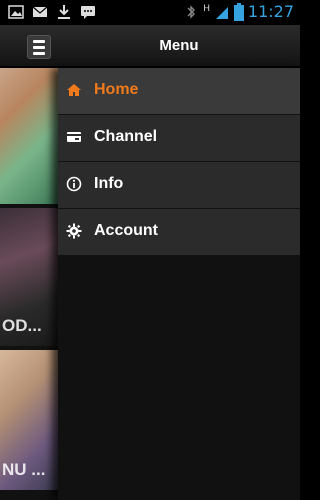  Describe the element at coordinates (150, 46) in the screenshot. I see `menu-header: Menu` at that location.